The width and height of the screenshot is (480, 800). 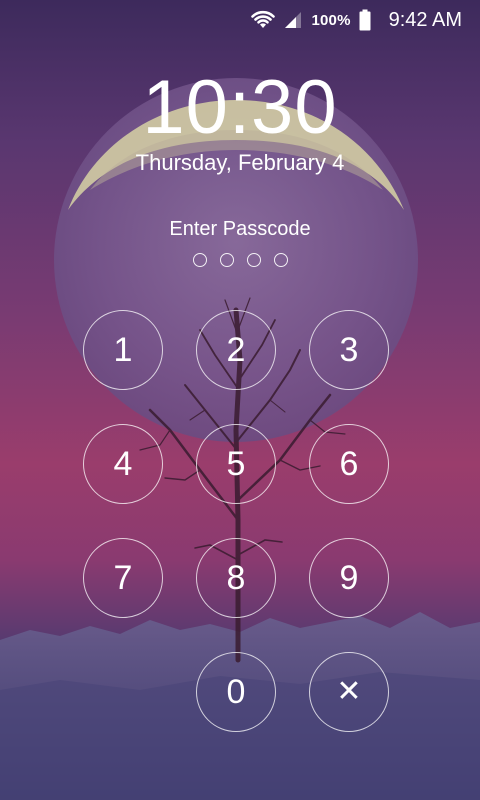 I want to click on key-label: 5, so click(x=236, y=464).